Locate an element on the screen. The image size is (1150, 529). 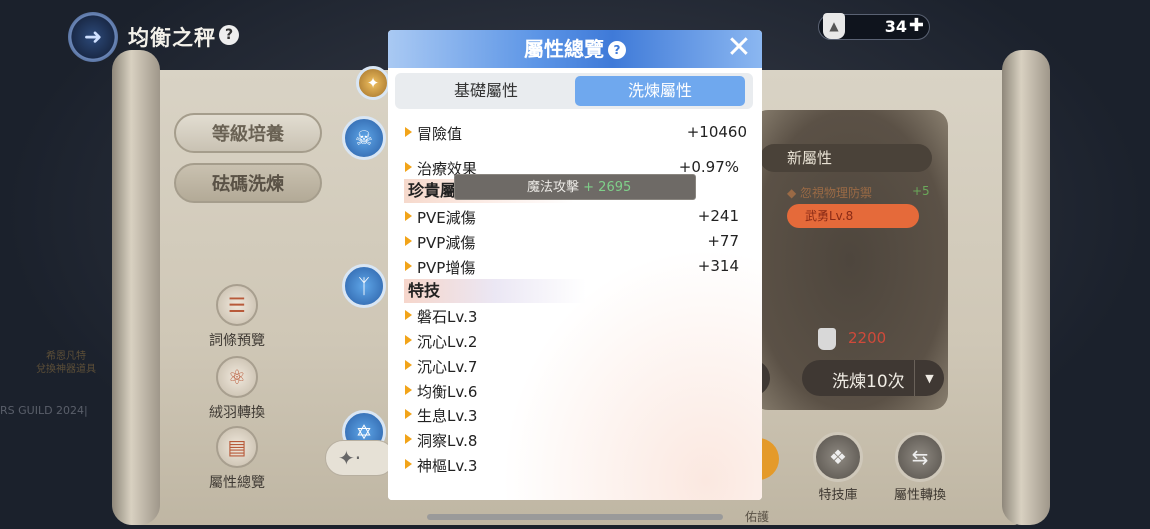
skill-label: 洞察Lv.8 is located at coordinates (447, 441).